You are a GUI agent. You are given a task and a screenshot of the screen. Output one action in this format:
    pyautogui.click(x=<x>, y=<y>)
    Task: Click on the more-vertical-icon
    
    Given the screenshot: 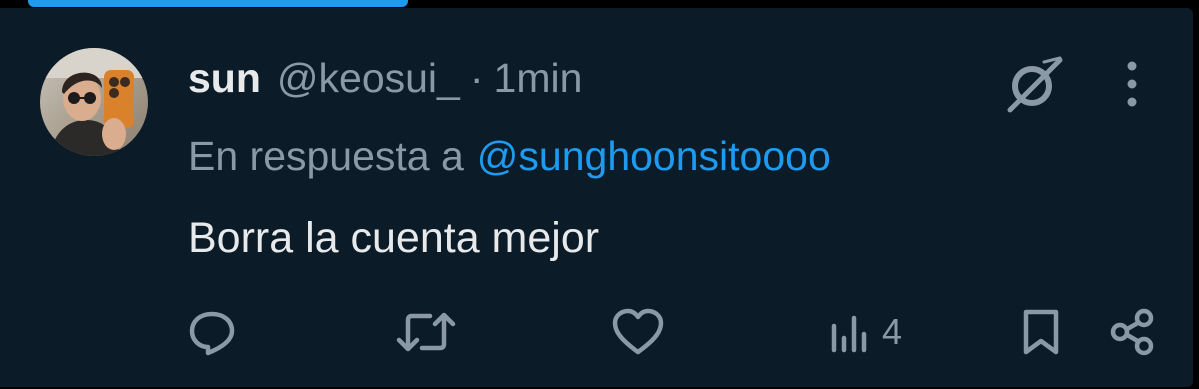 What is the action you would take?
    pyautogui.click(x=1132, y=84)
    